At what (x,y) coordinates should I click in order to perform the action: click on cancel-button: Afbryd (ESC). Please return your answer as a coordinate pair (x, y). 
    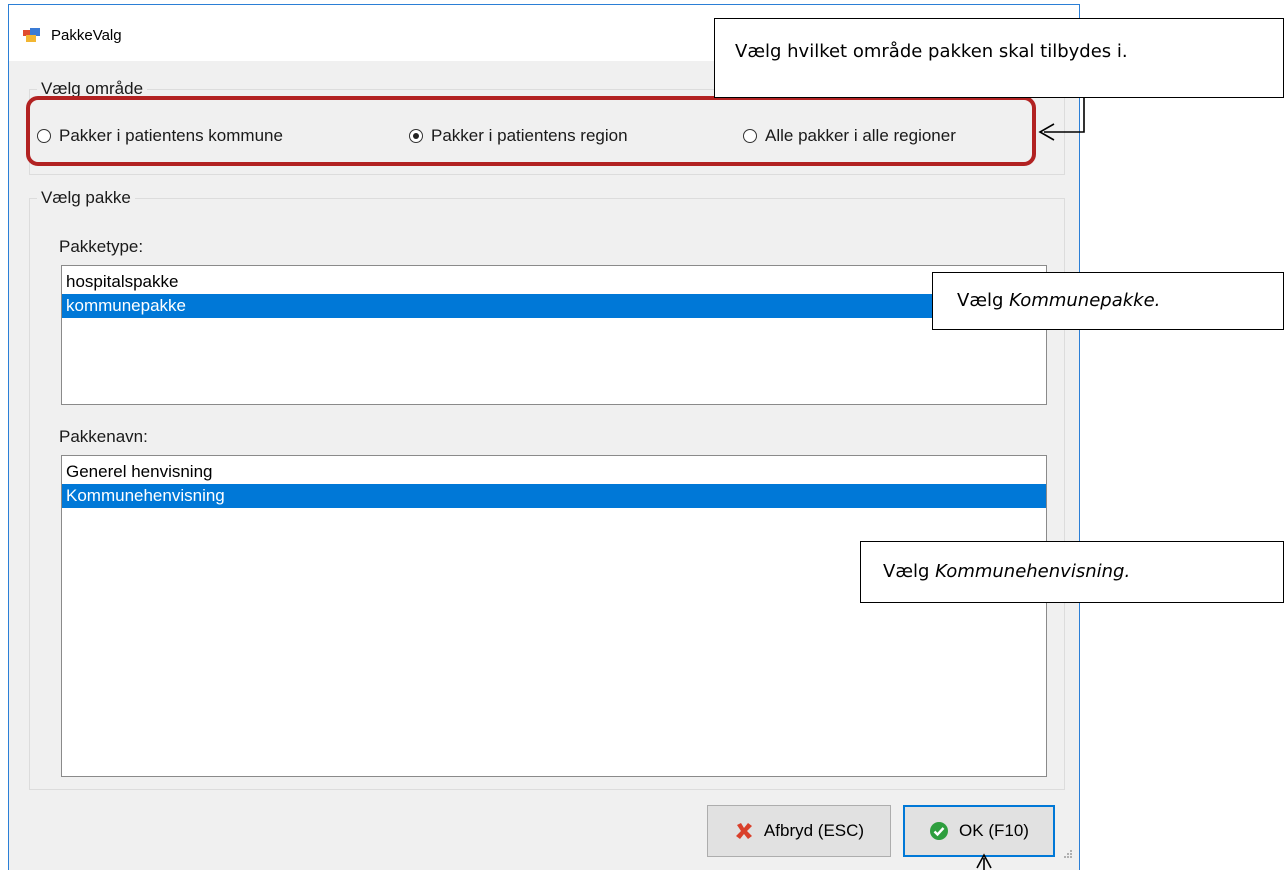
    Looking at the image, I should click on (799, 831).